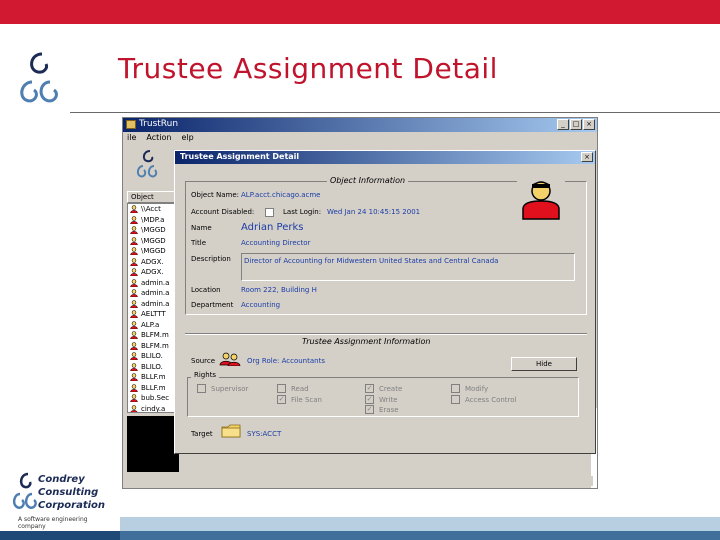  What do you see at coordinates (455, 388) in the screenshot?
I see `right-modify-checkbox` at bounding box center [455, 388].